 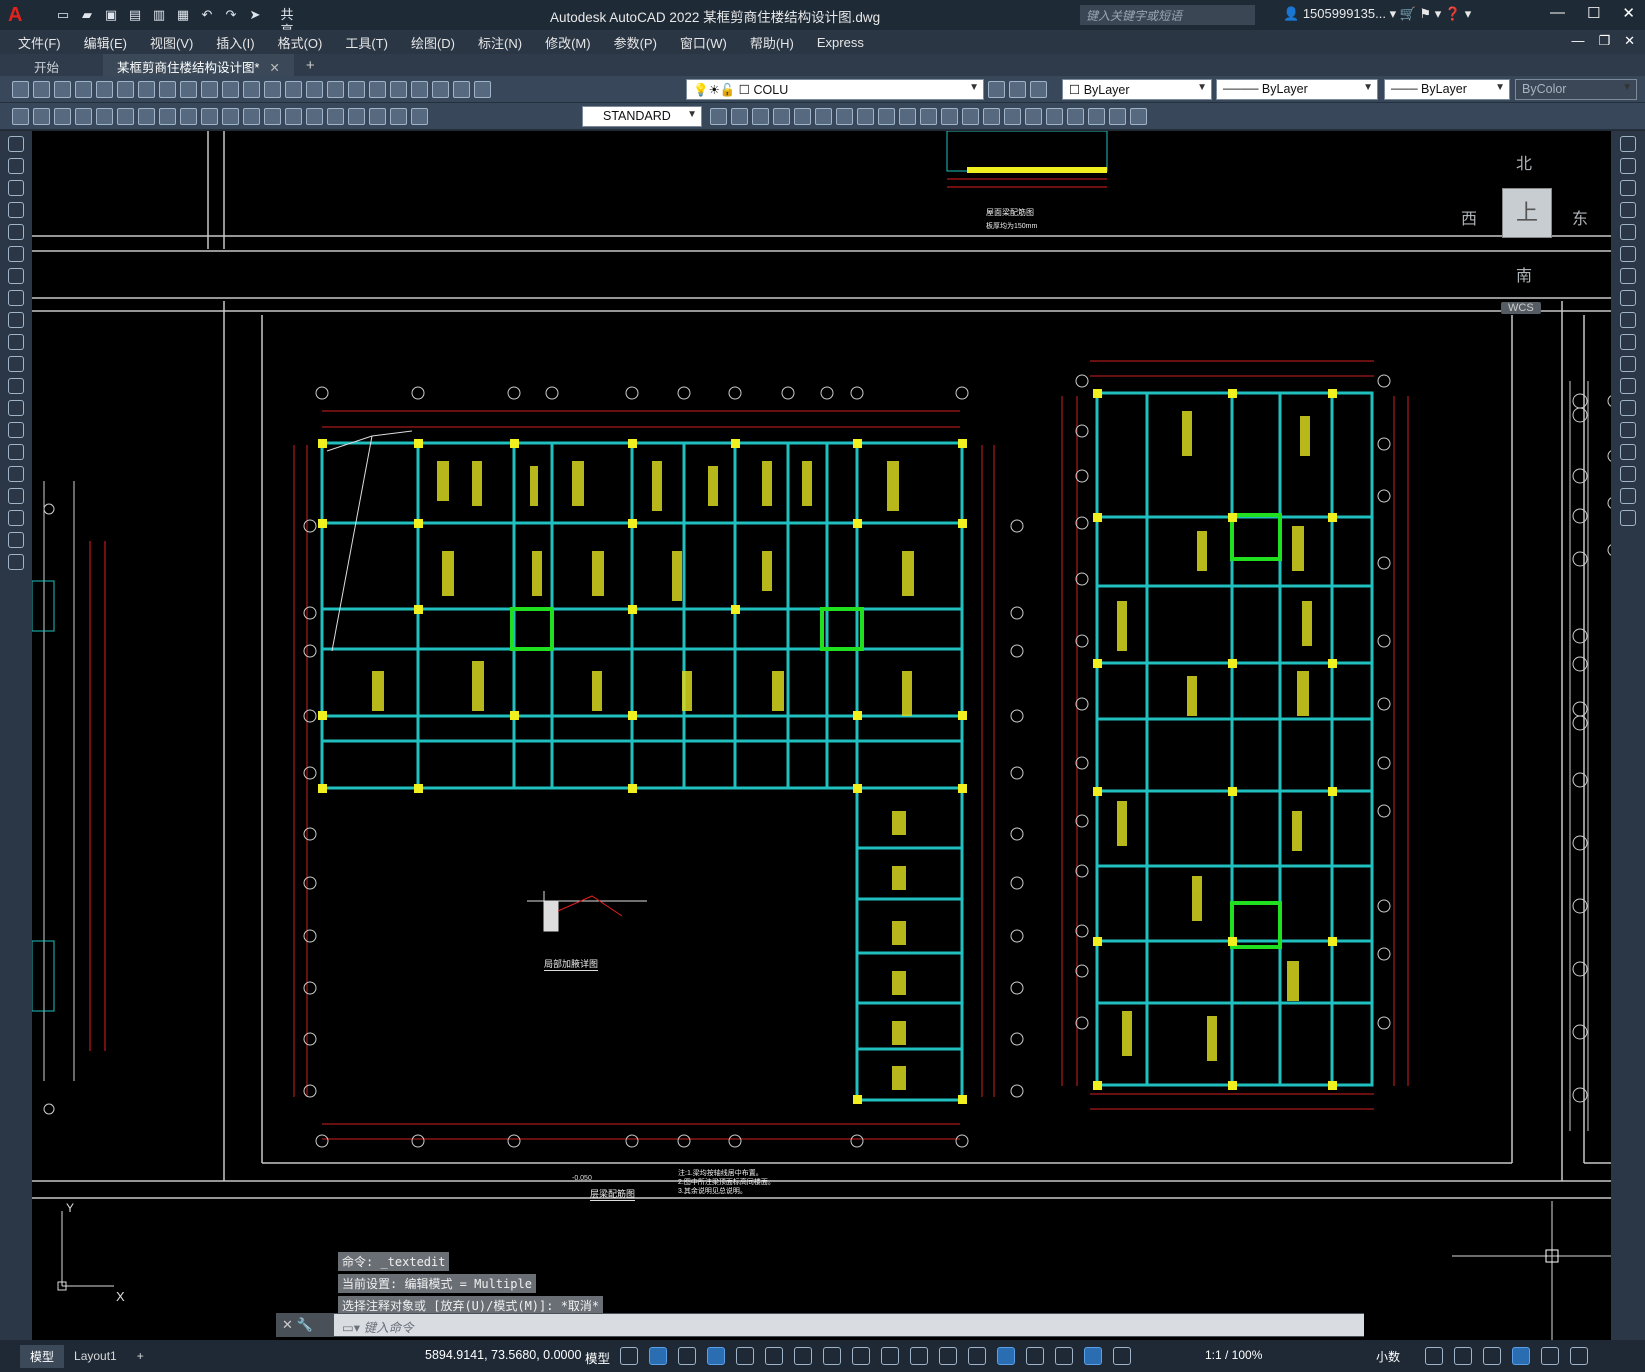 What do you see at coordinates (356, 89) in the screenshot?
I see `design-center-icon` at bounding box center [356, 89].